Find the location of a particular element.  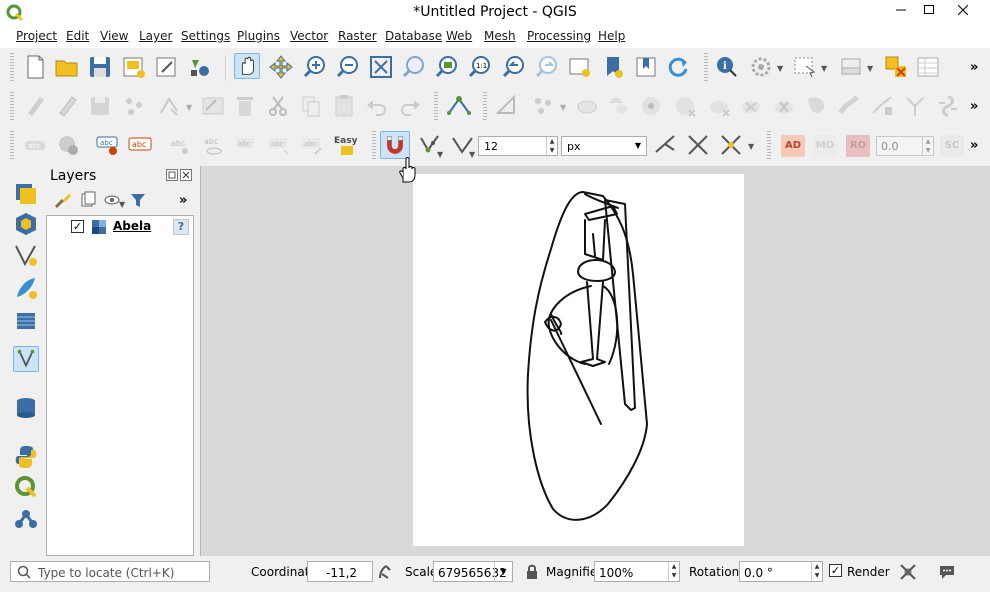

coordinate-toggle-icon is located at coordinates (385, 572).